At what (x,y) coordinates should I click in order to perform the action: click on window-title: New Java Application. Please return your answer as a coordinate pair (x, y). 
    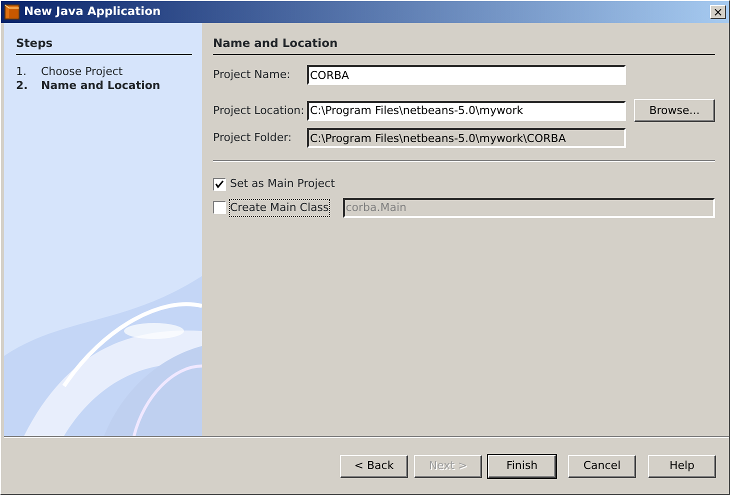
    Looking at the image, I should click on (92, 11).